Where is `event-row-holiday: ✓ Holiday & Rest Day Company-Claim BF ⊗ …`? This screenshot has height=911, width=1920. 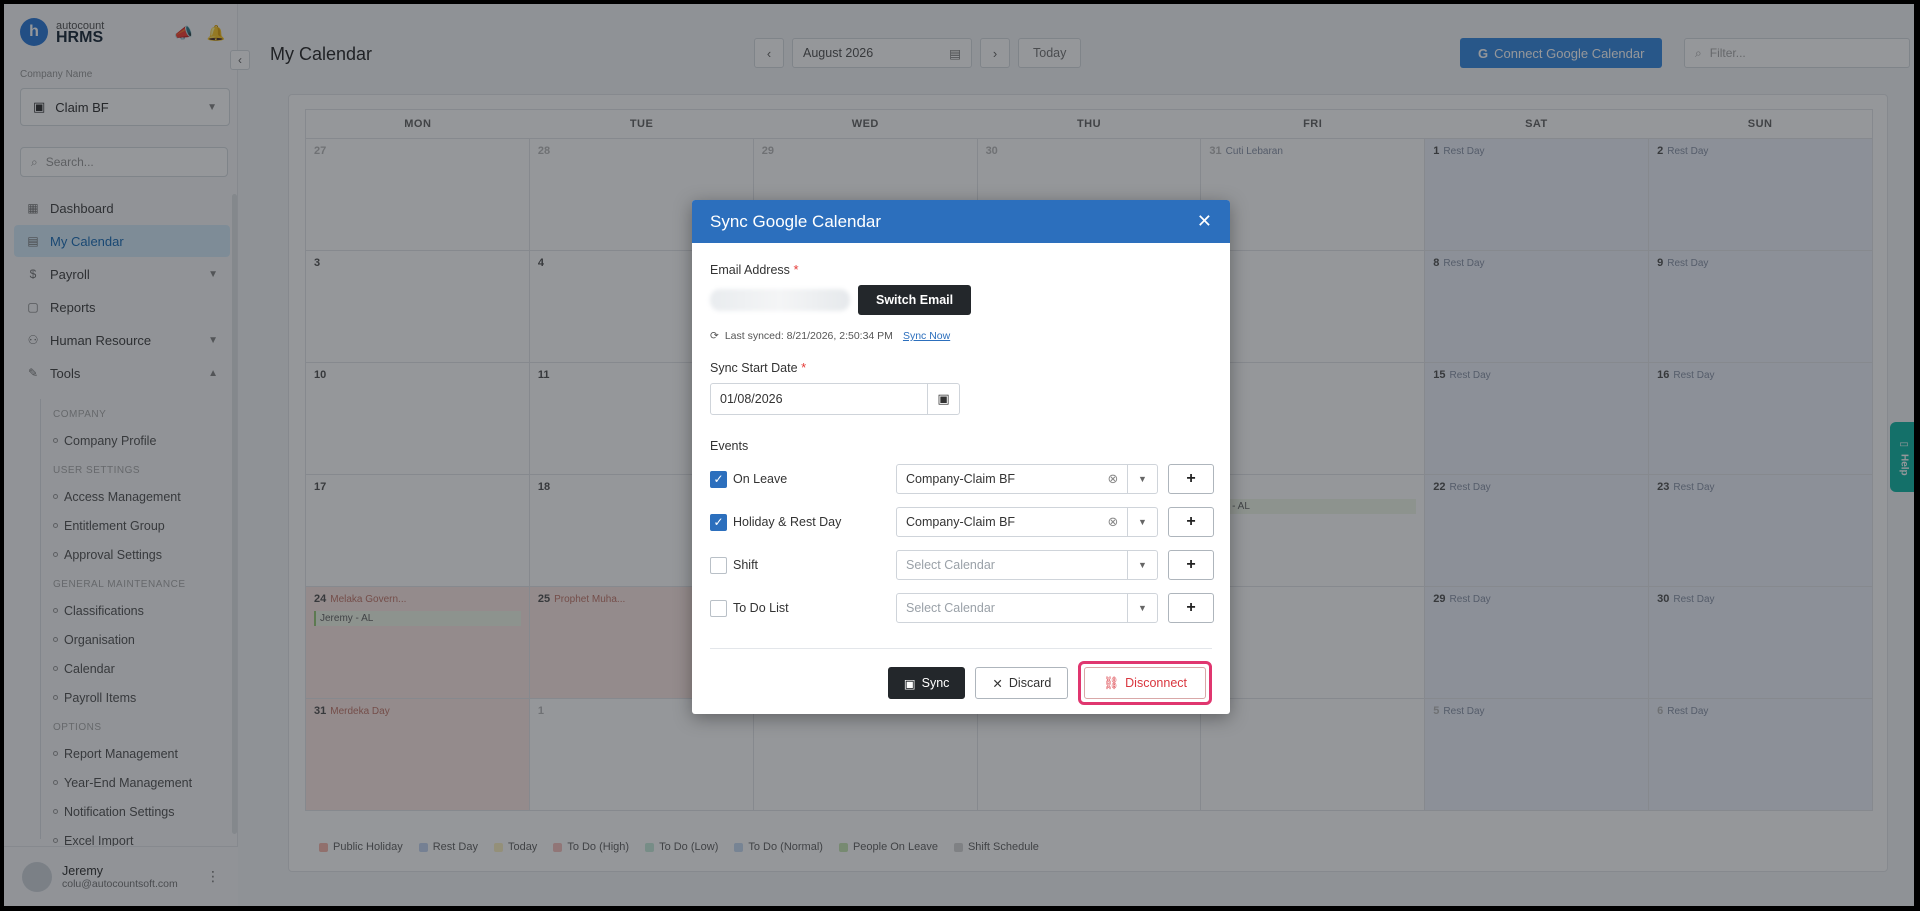 event-row-holiday: ✓ Holiday & Rest Day Company-Claim BF ⊗ … is located at coordinates (962, 522).